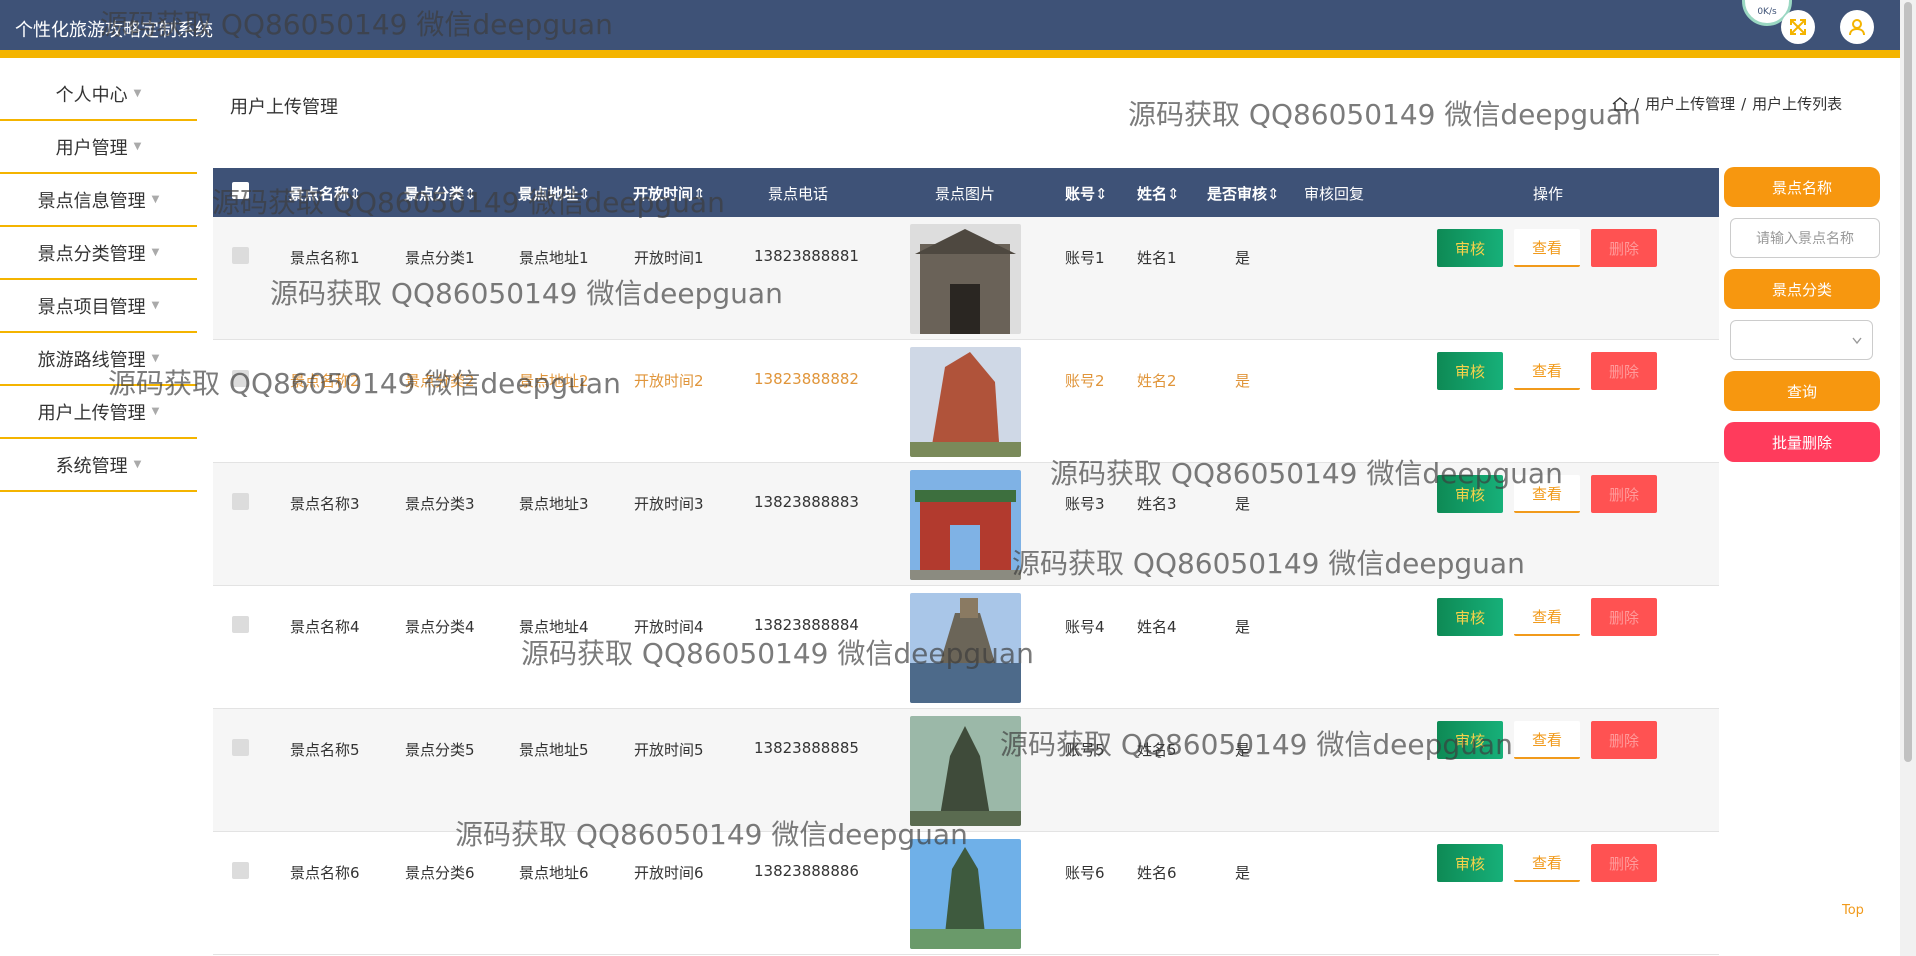  I want to click on sidebar-item-spot-project: 景点项目管理 ▼, so click(98, 306).